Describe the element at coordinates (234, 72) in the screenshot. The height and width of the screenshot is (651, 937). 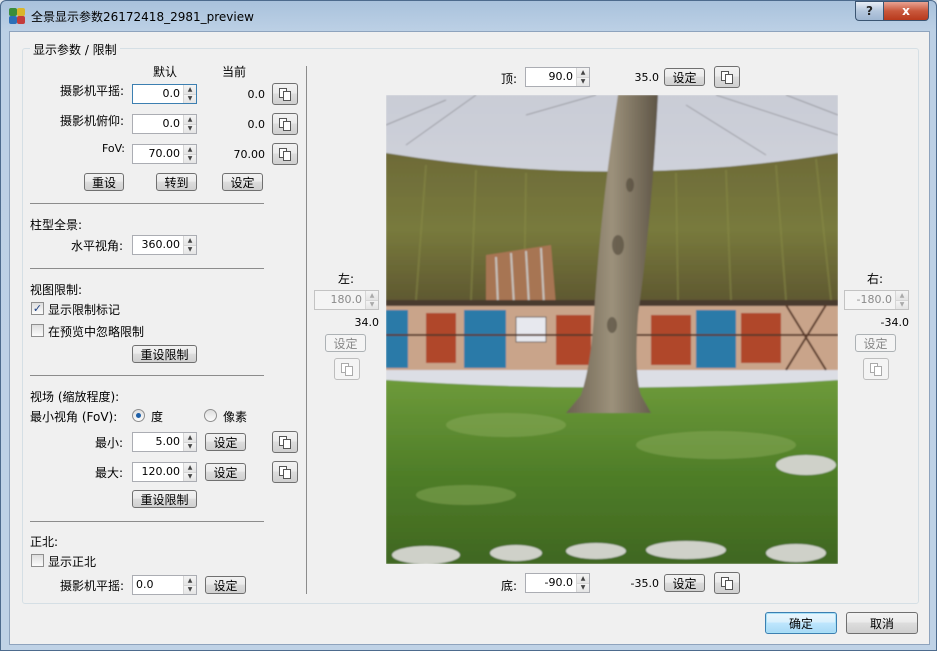
I see `column-current-label: 当前` at that location.